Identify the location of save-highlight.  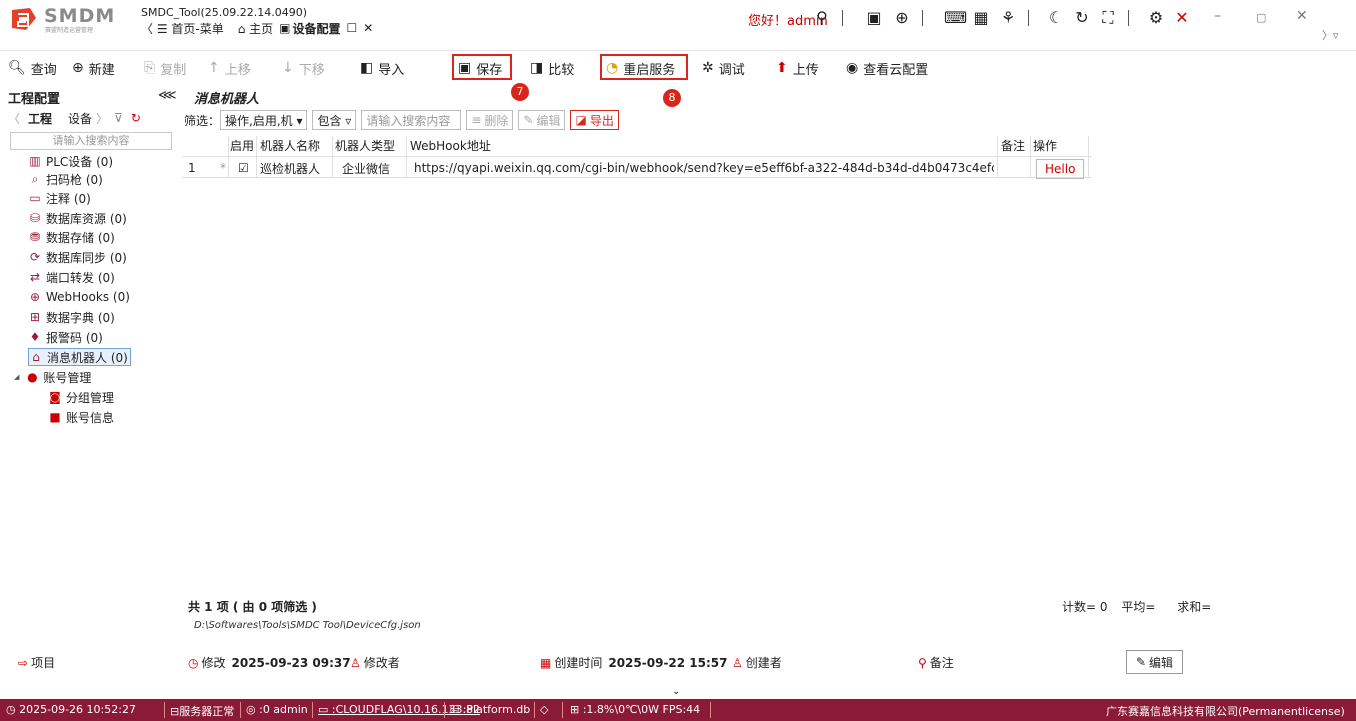
(482, 67).